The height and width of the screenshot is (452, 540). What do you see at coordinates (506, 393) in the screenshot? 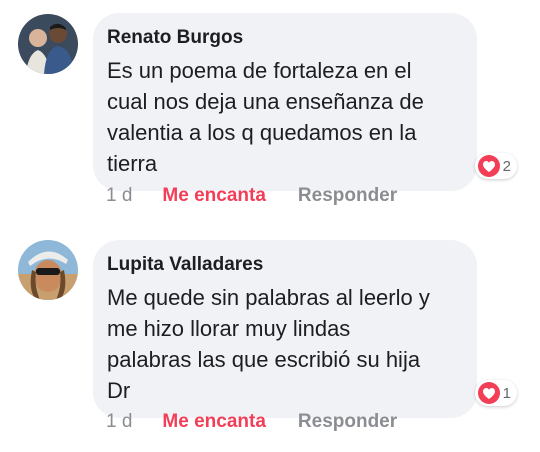
I see `reaction-count: 1` at bounding box center [506, 393].